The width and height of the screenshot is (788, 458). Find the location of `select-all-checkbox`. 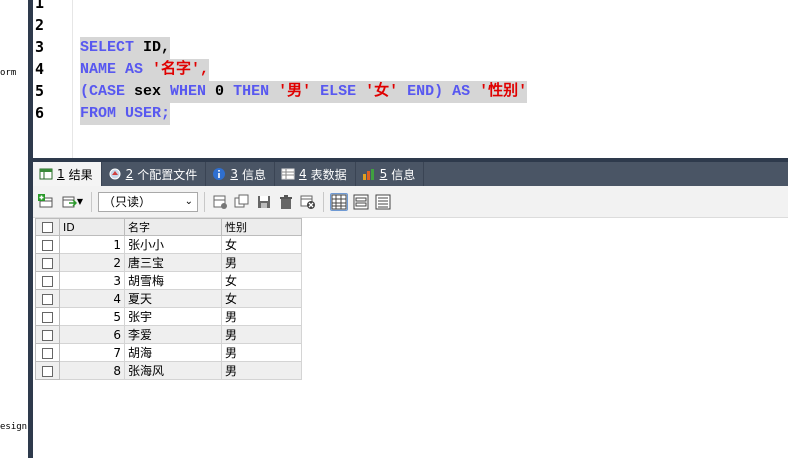

select-all-checkbox is located at coordinates (47, 227).